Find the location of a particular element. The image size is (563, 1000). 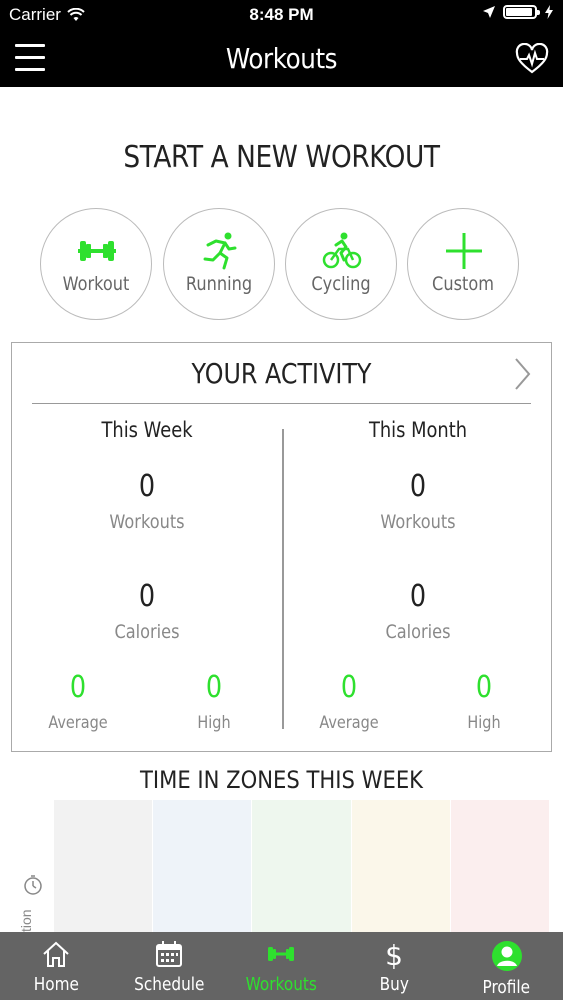

month-average-label: Average is located at coordinates (349, 723).